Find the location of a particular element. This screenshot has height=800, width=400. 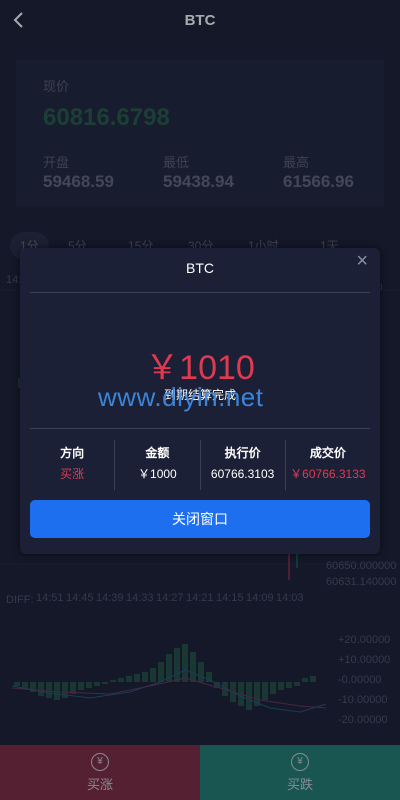

direction-cell: 方向 买涨 is located at coordinates (73, 465).